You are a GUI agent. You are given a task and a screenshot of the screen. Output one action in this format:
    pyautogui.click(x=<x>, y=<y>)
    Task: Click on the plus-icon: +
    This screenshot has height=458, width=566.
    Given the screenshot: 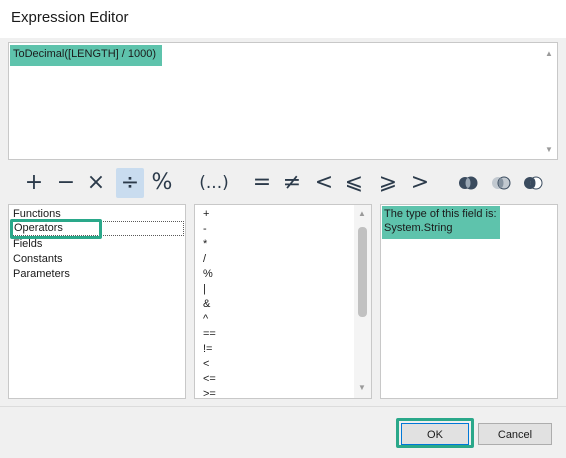 What is the action you would take?
    pyautogui.click(x=34, y=183)
    